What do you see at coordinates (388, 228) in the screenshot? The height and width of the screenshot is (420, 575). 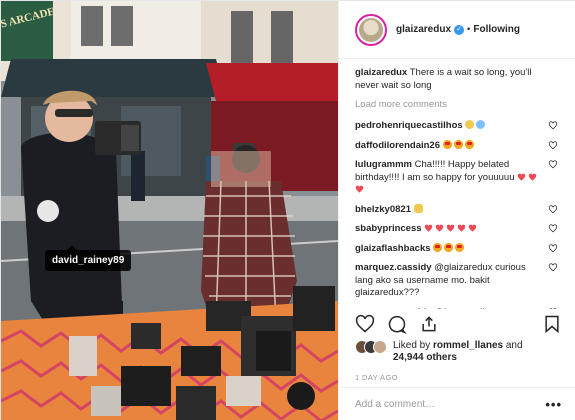 I see `comment-username: sbabyprincess` at bounding box center [388, 228].